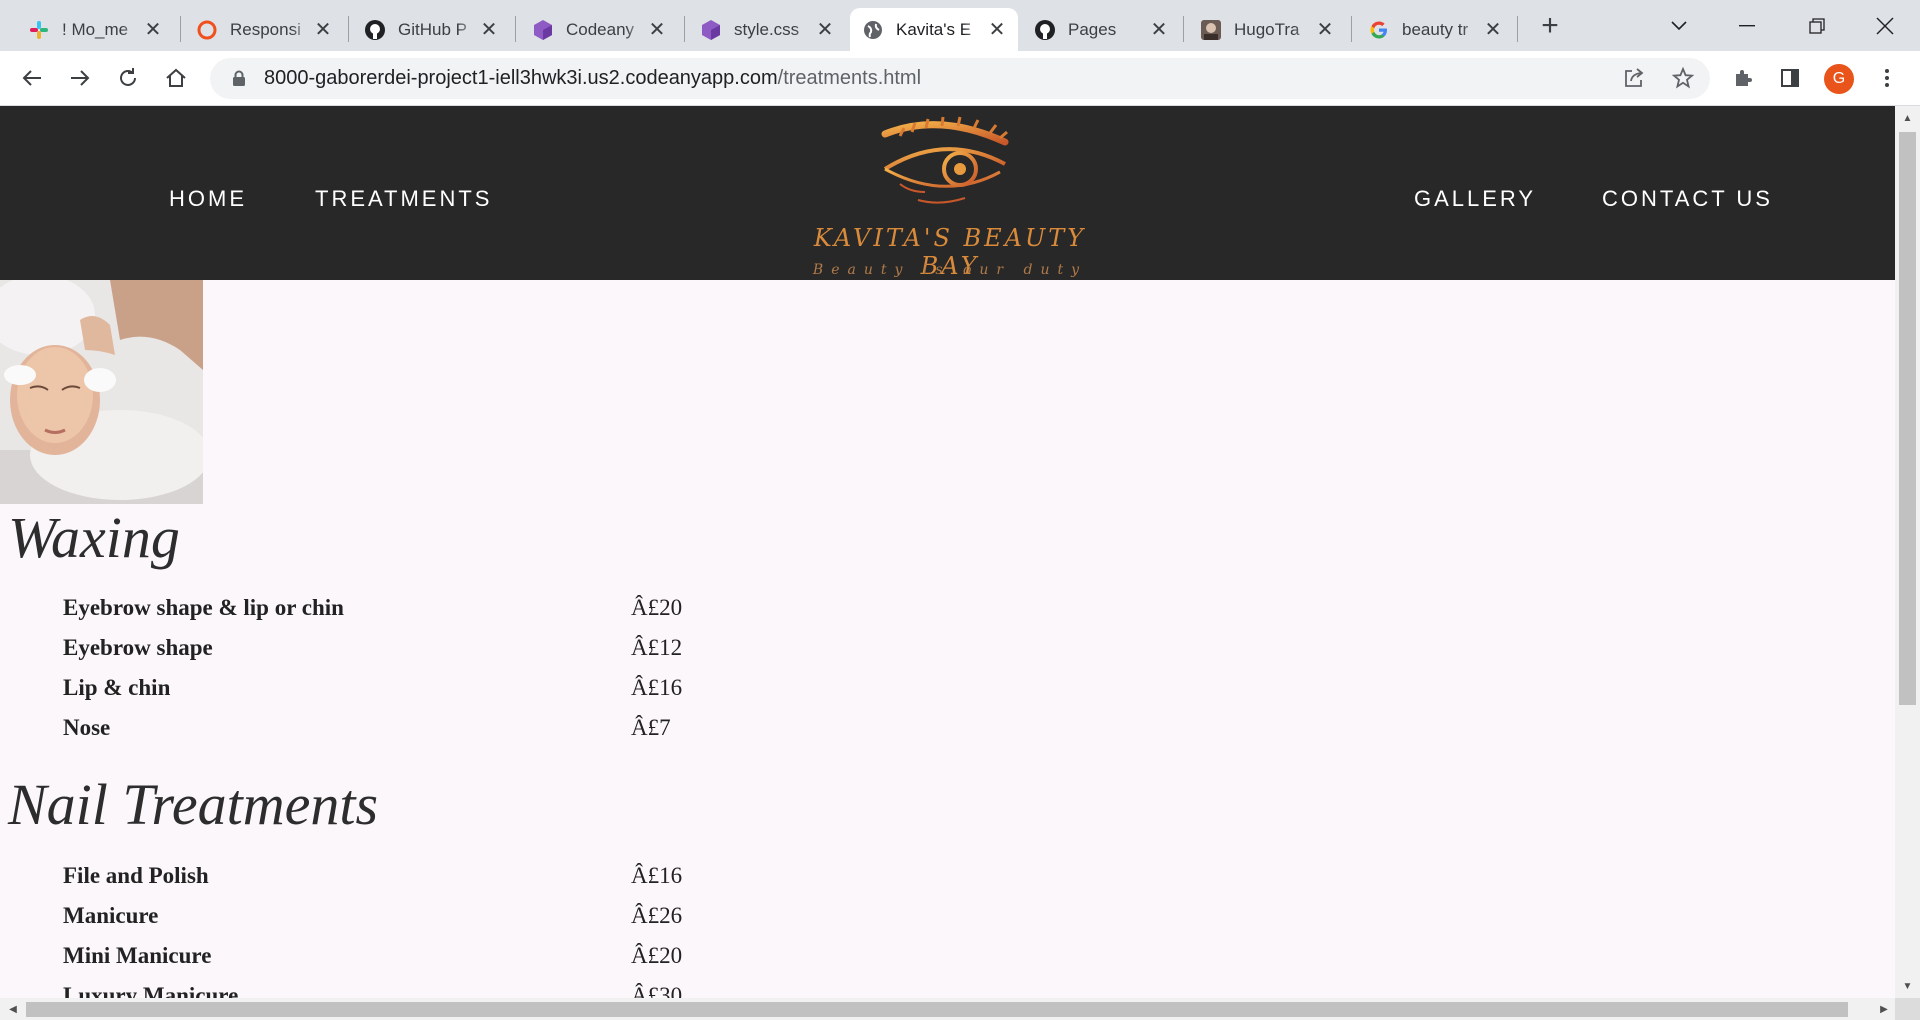 This screenshot has width=1920, height=1020. I want to click on treatment-row: Luxury Manicure Â£30, so click(413, 990).